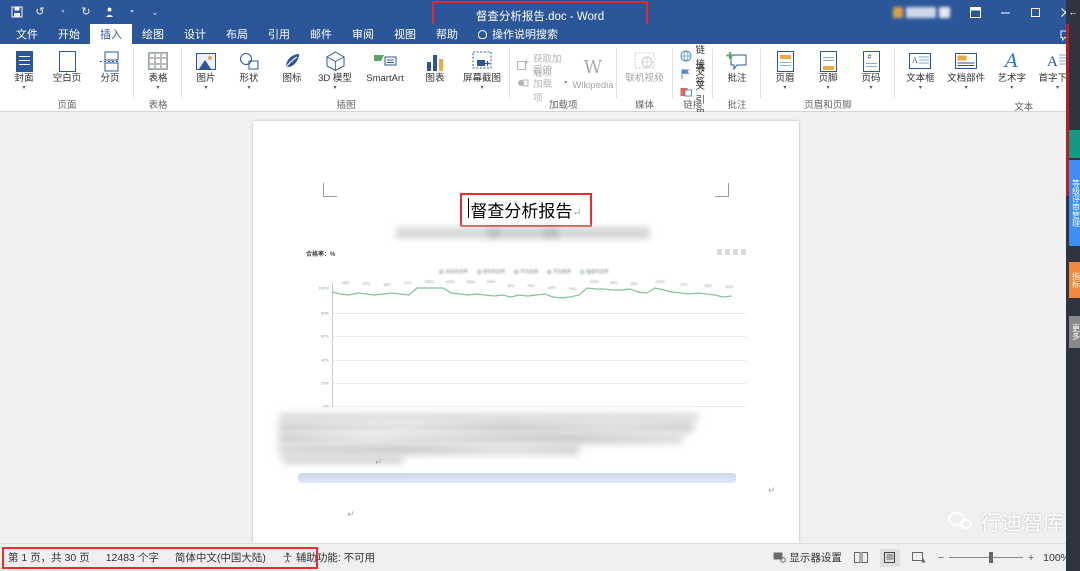  I want to click on qat-dropdown-icon: ▾, so click(132, 12).